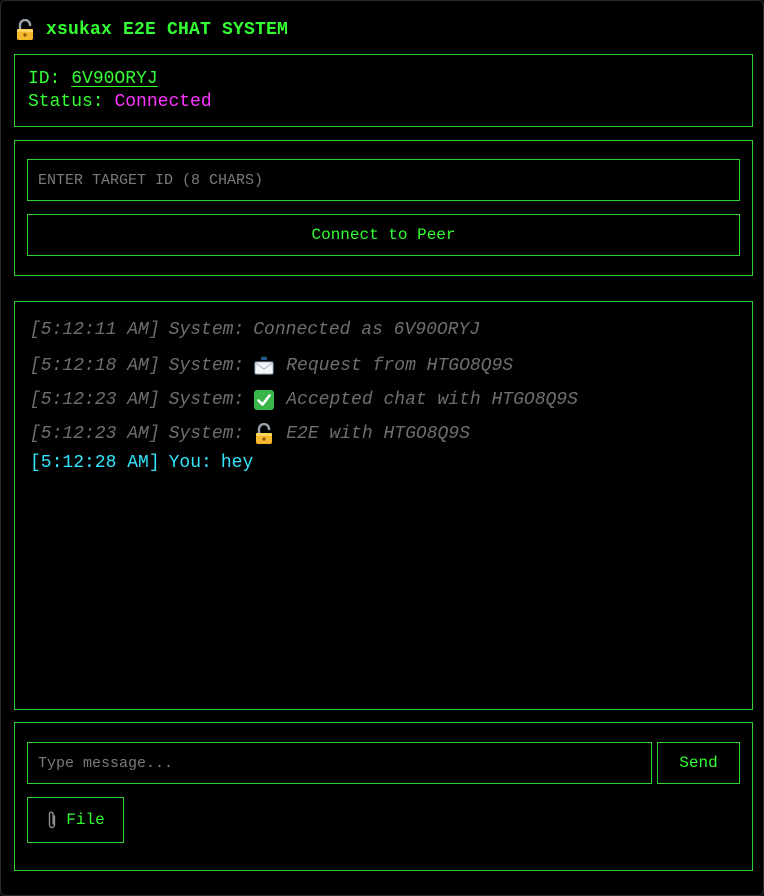 The width and height of the screenshot is (764, 896). Describe the element at coordinates (237, 463) in the screenshot. I see `message-text: hey` at that location.